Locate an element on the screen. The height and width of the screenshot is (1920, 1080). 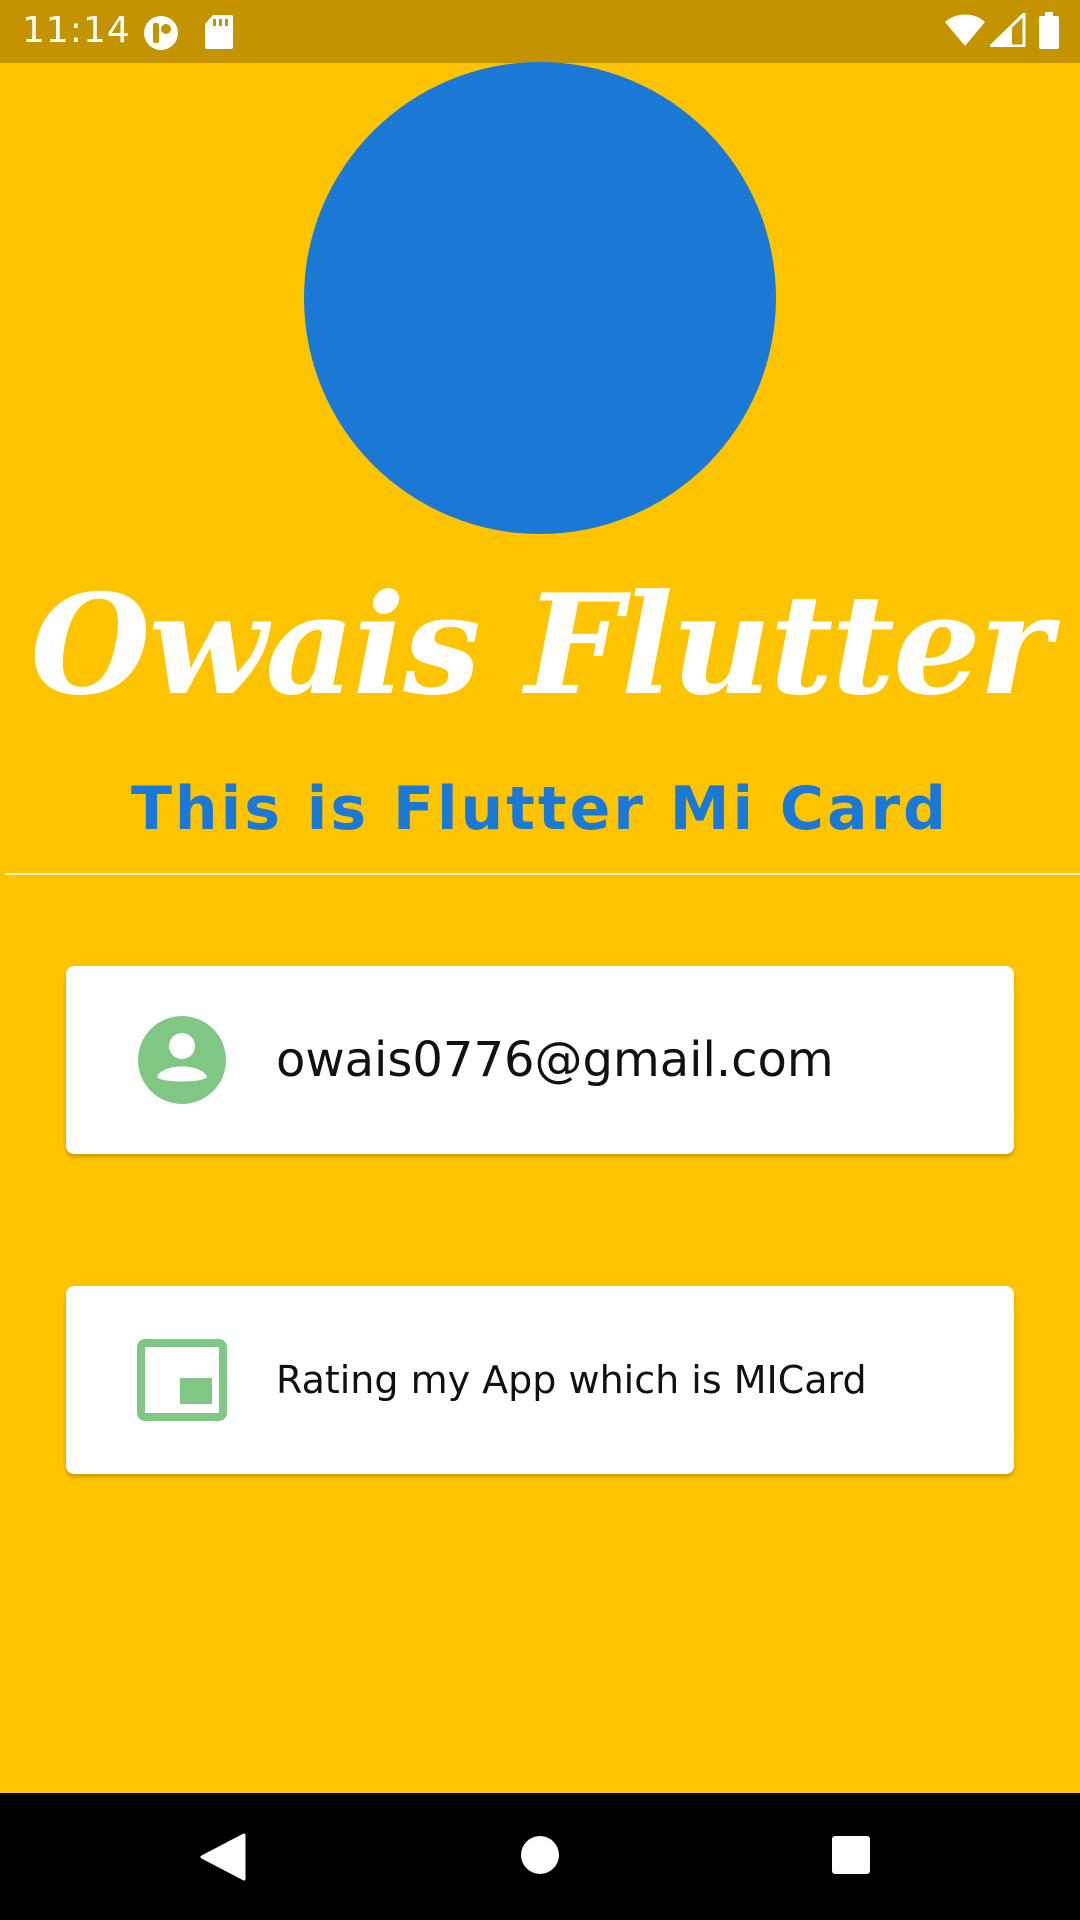
divider is located at coordinates (542, 874).